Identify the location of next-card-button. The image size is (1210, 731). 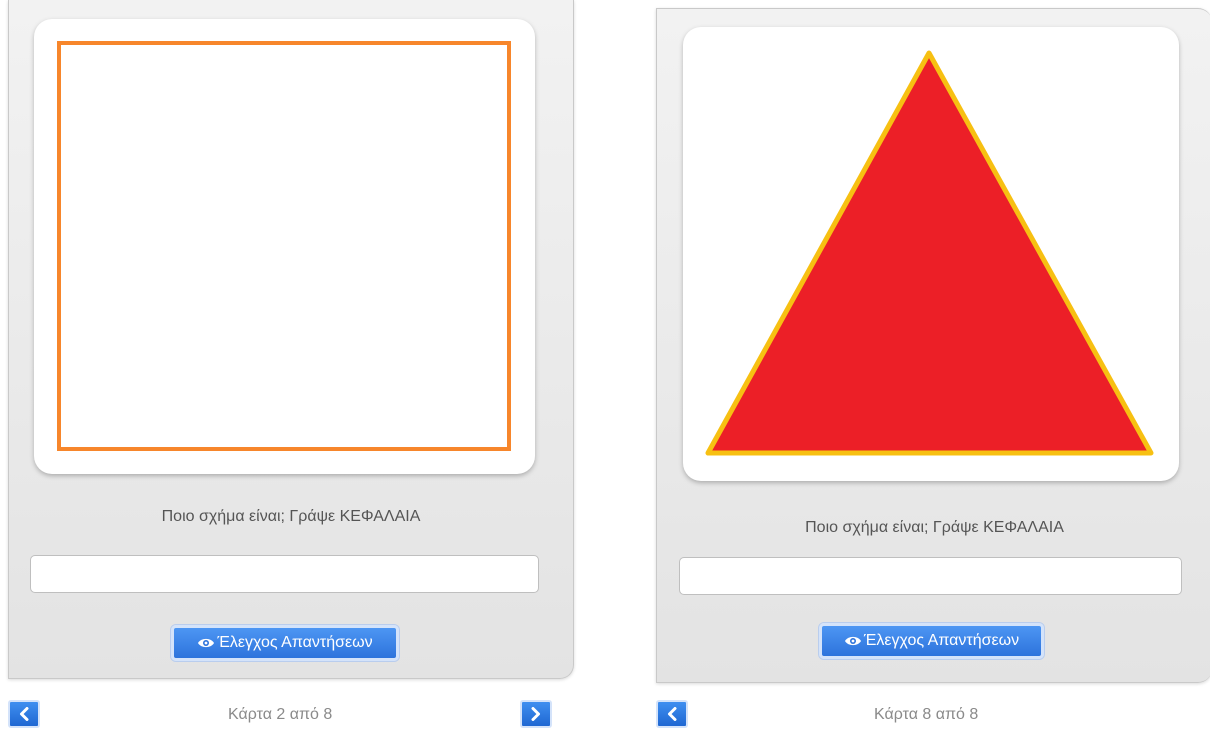
(536, 714).